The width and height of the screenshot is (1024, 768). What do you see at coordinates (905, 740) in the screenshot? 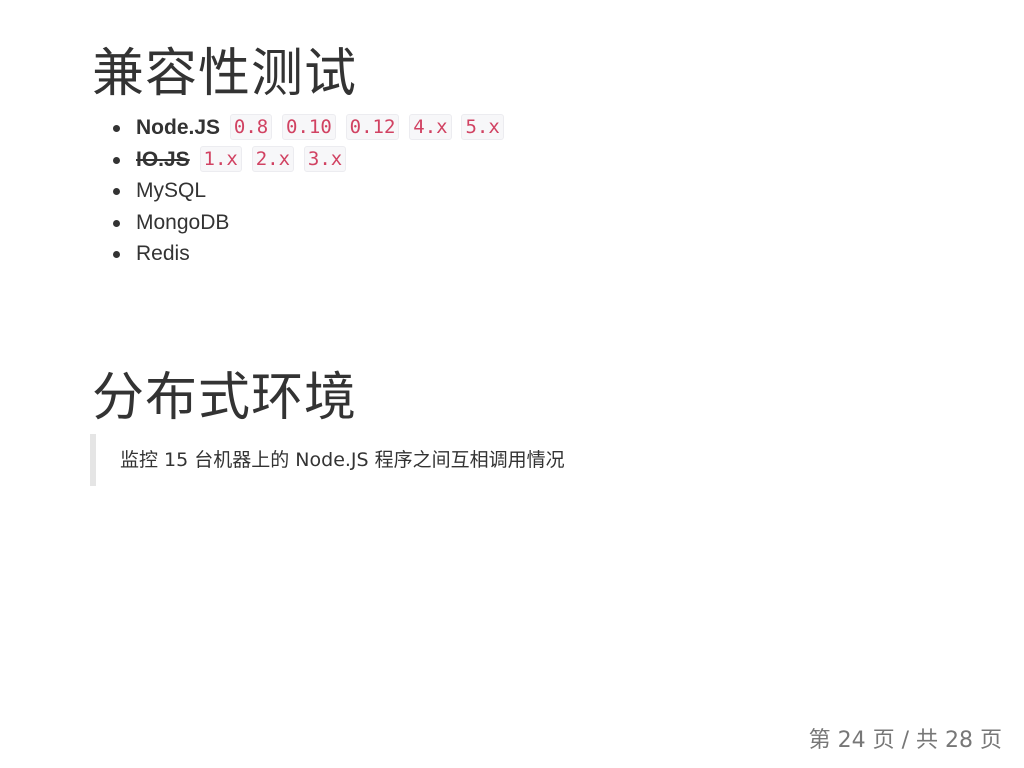
I see `page-counter: 第 24 页 / 共 28 页` at bounding box center [905, 740].